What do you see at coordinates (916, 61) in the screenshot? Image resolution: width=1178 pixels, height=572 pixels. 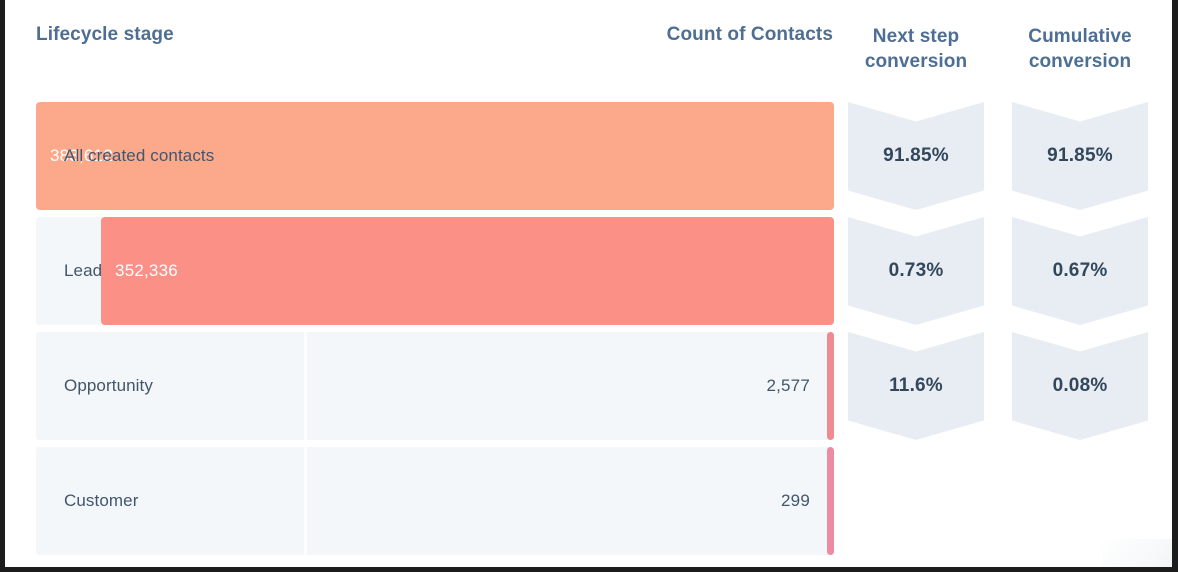 I see `next-step-line-2: conversion` at bounding box center [916, 61].